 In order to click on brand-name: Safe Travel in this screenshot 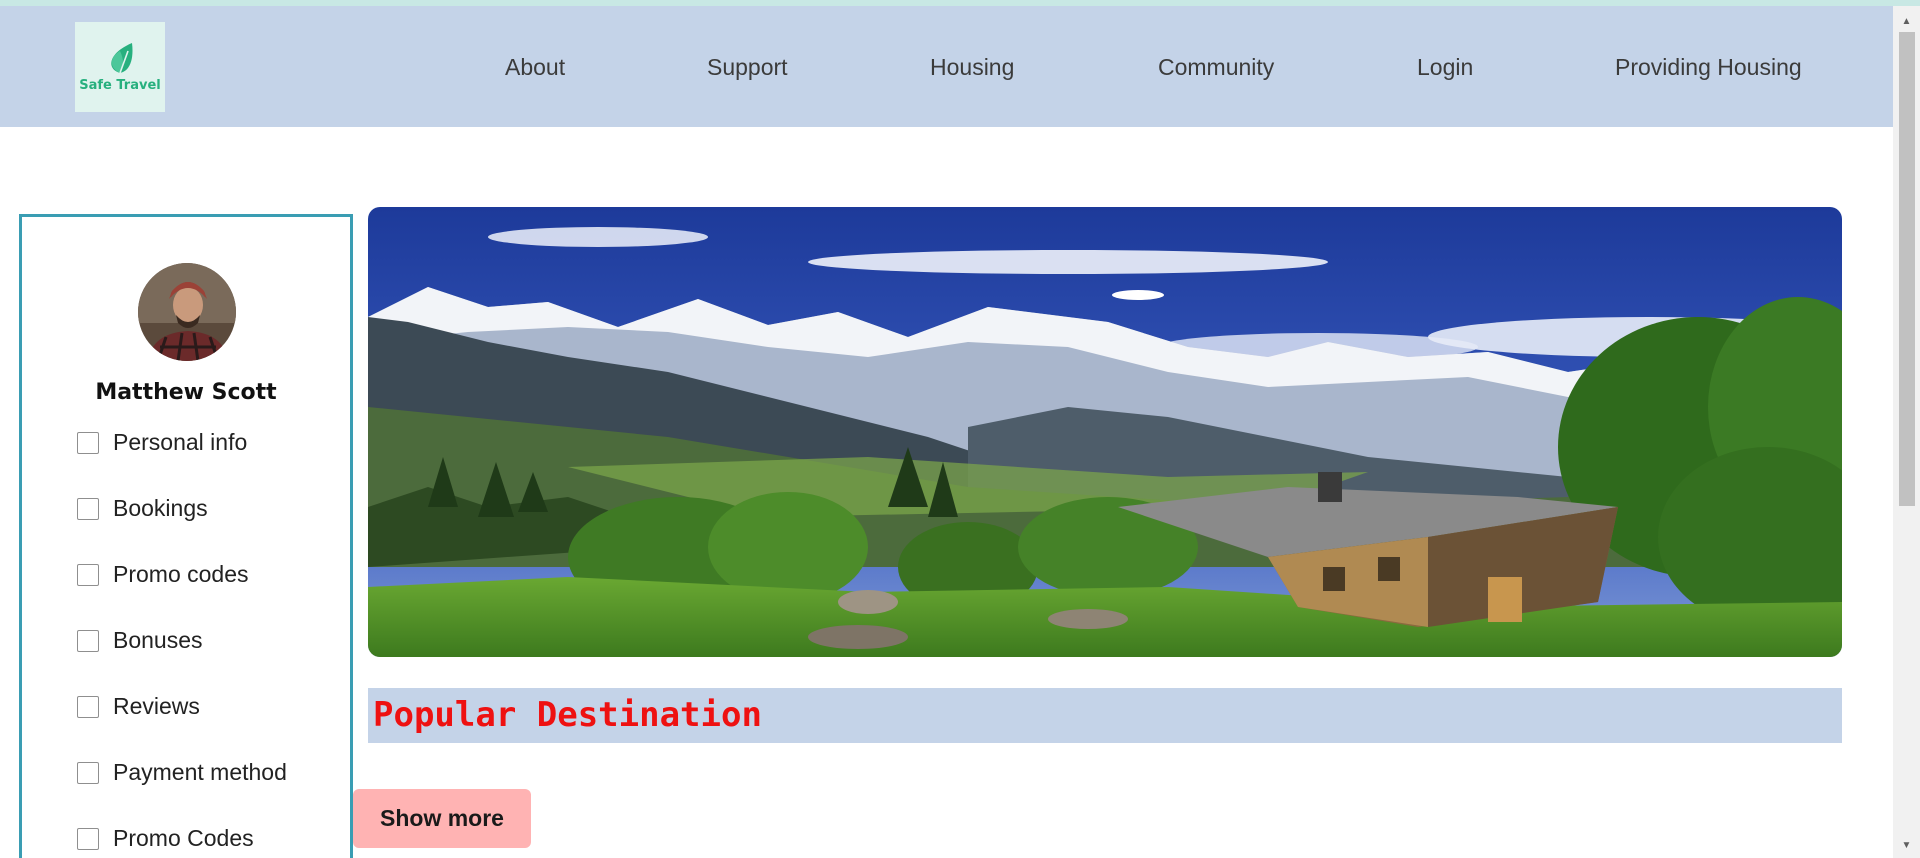, I will do `click(120, 85)`.